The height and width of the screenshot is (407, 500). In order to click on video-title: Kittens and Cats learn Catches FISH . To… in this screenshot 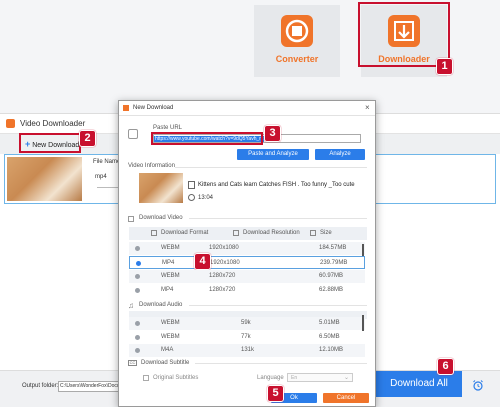, I will do `click(276, 185)`.